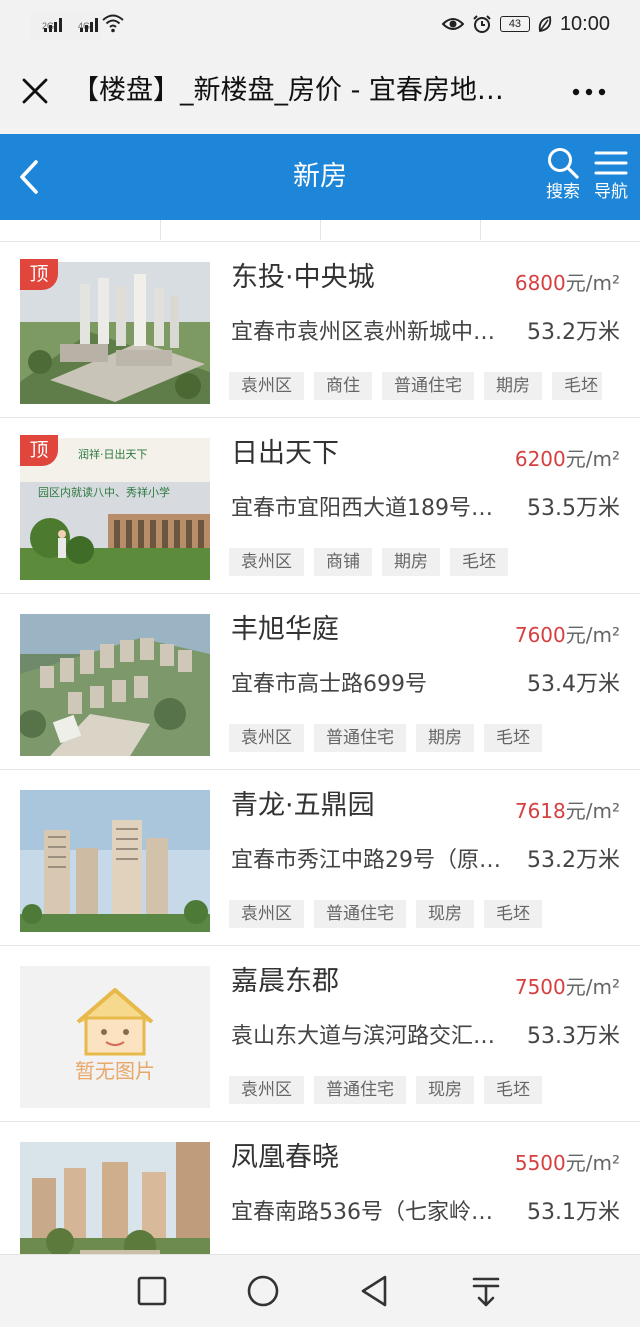 Image resolution: width=640 pixels, height=1327 pixels. I want to click on home-icon, so click(263, 1291).